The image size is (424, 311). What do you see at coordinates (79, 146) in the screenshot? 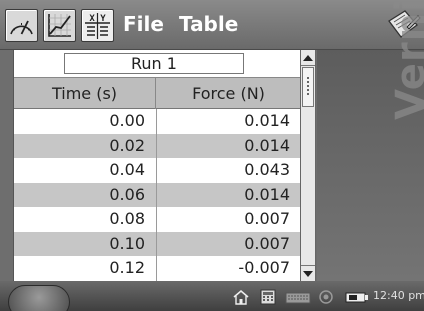
I see `time-cell: 0.02` at bounding box center [79, 146].